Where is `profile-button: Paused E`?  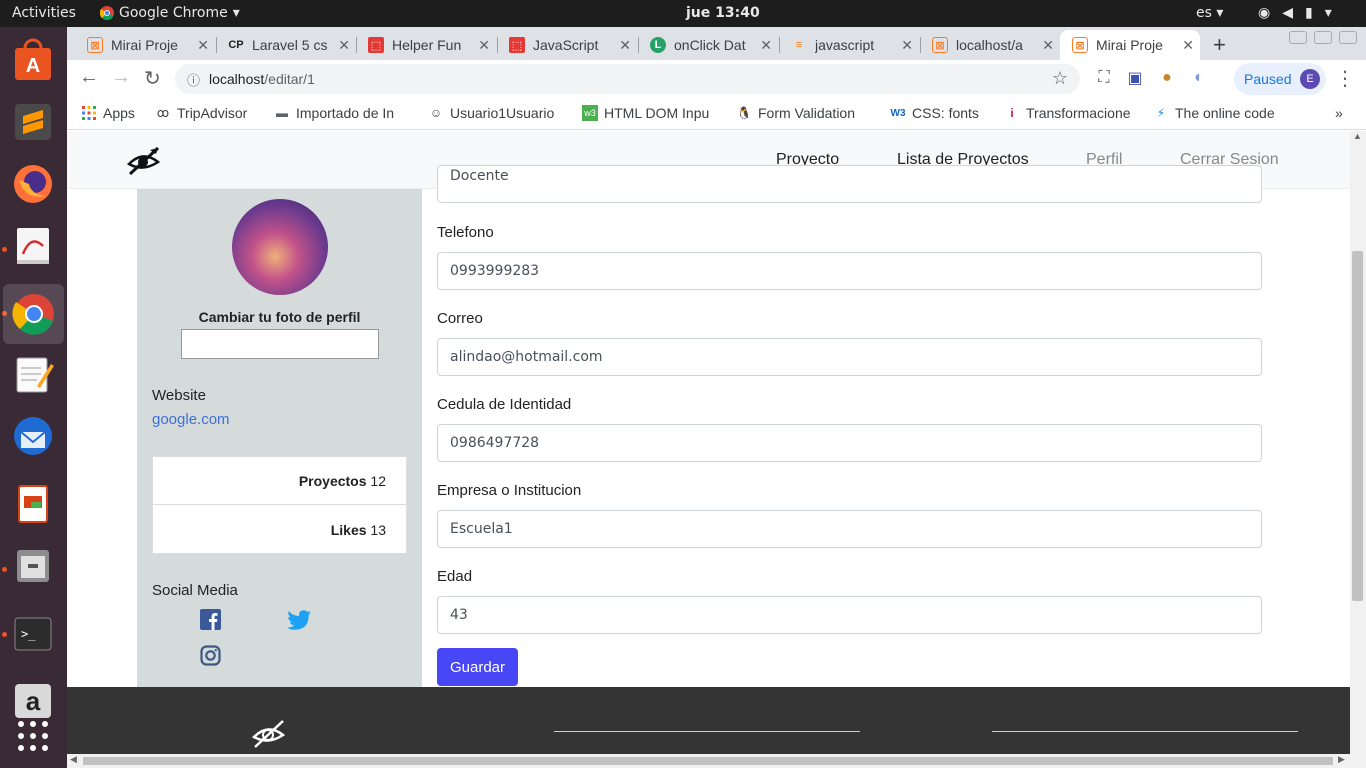 profile-button: Paused E is located at coordinates (1280, 79).